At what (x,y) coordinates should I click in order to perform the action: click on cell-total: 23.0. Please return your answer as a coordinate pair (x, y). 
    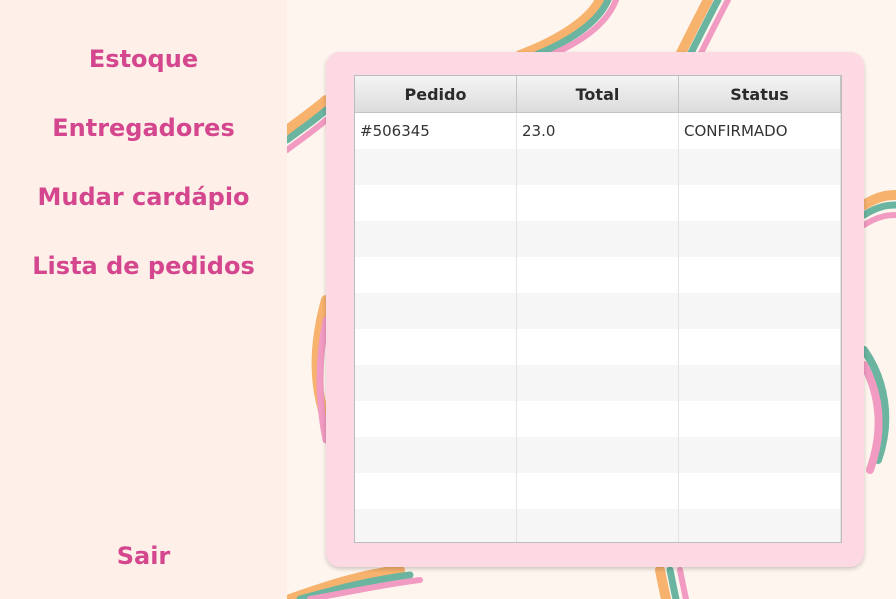
    Looking at the image, I should click on (598, 131).